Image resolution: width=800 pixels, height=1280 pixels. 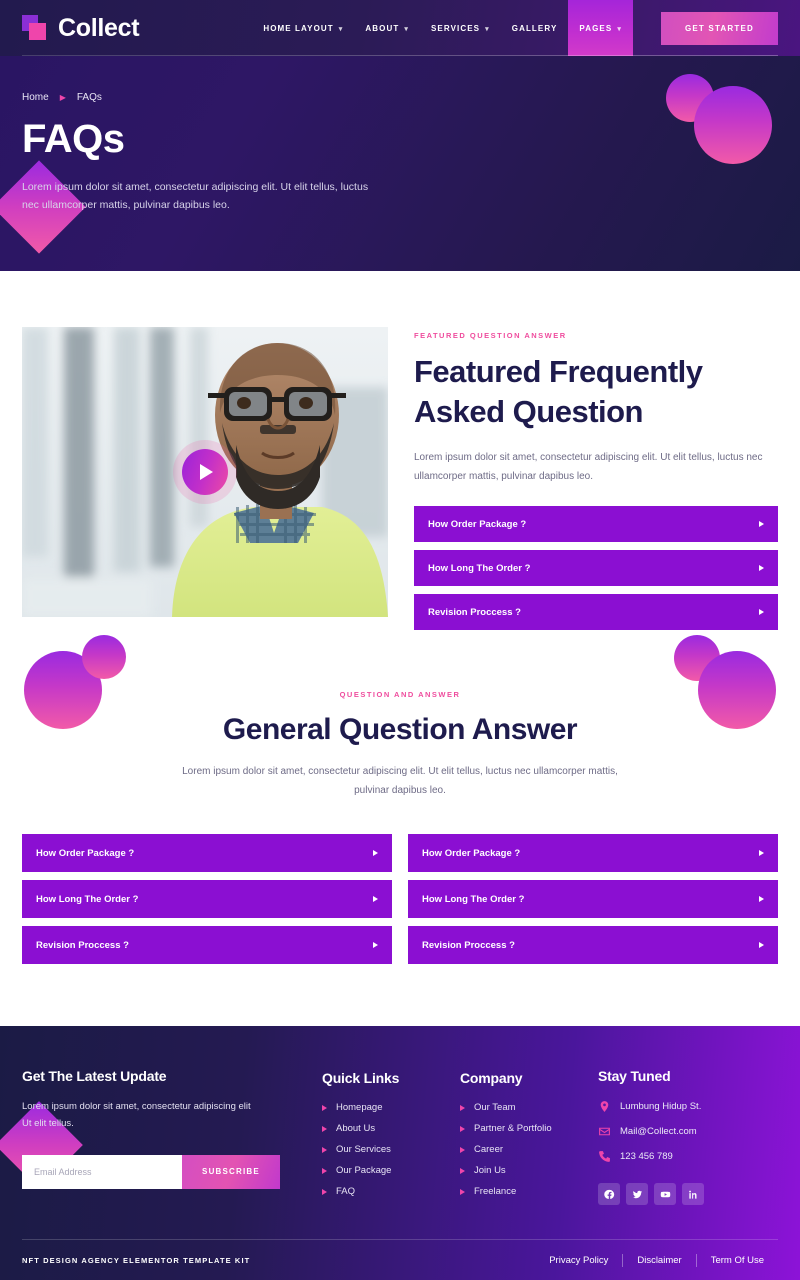 I want to click on legal-link-privacy-policy: Privacy Policy, so click(x=578, y=1260).